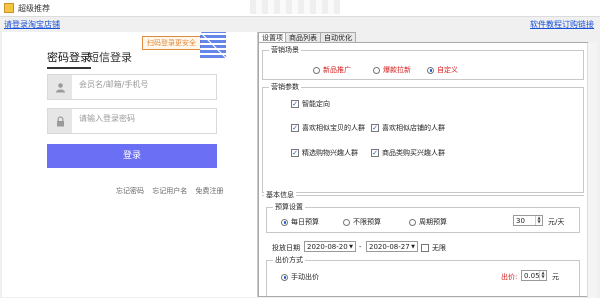 This screenshot has width=600, height=298. What do you see at coordinates (132, 156) in the screenshot?
I see `login-button: 登录` at bounding box center [132, 156].